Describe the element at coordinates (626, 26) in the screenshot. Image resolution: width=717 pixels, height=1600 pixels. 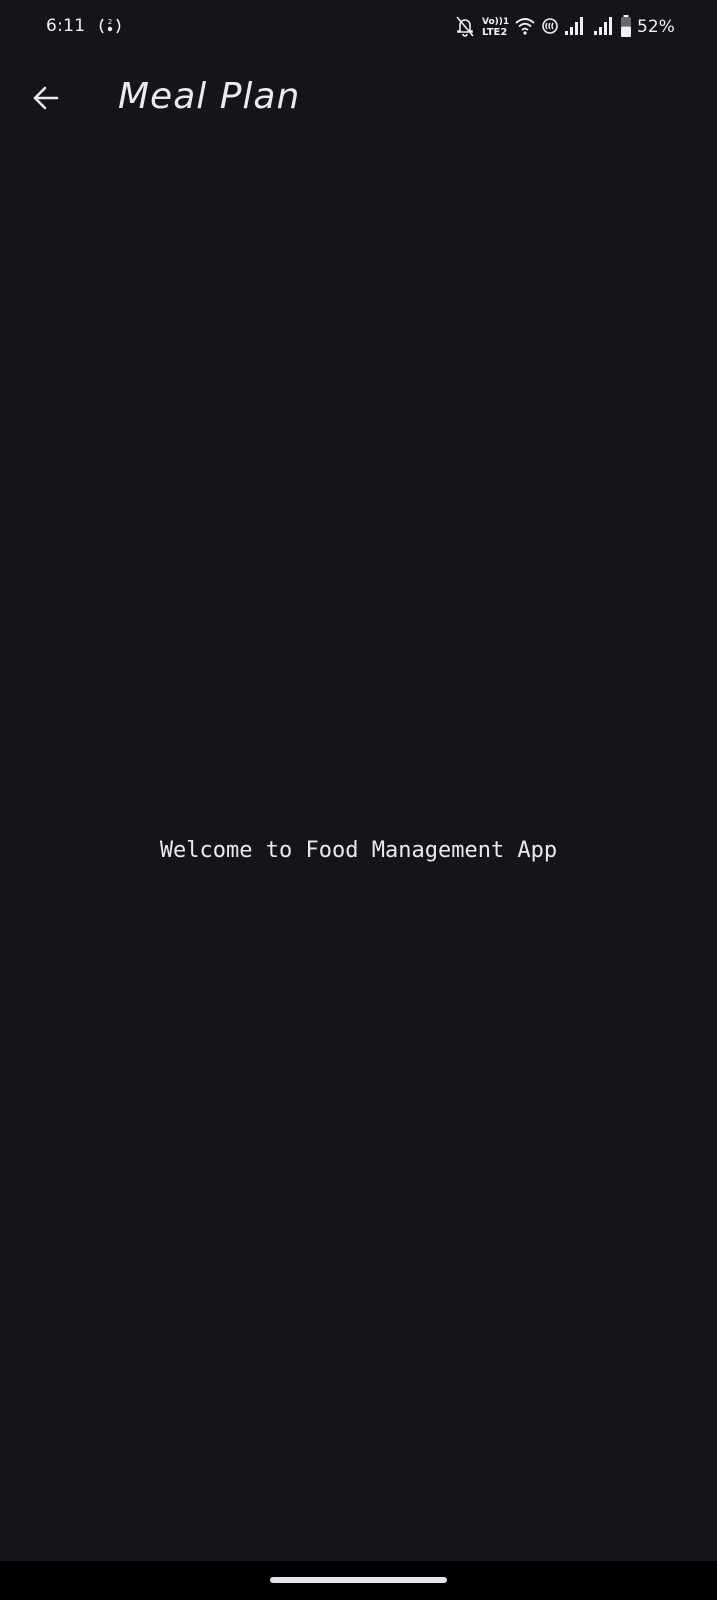
I see `battery-icon` at that location.